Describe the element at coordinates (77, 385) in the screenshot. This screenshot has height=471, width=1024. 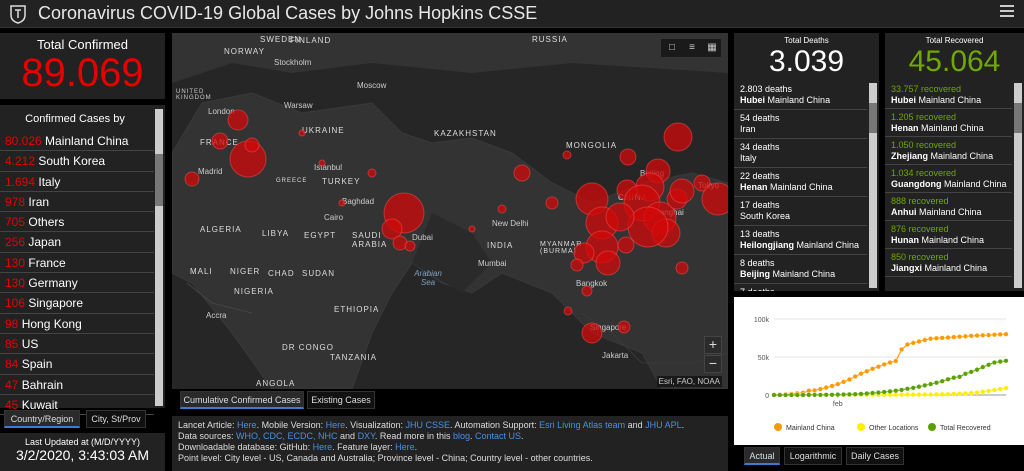
I see `confirmed-list-item: 47 Bahrain` at that location.